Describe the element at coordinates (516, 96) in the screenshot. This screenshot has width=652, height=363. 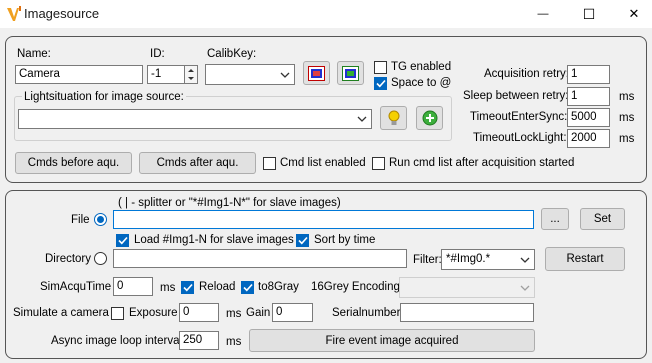
I see `sleep-retry-label: Sleep between retry:` at that location.